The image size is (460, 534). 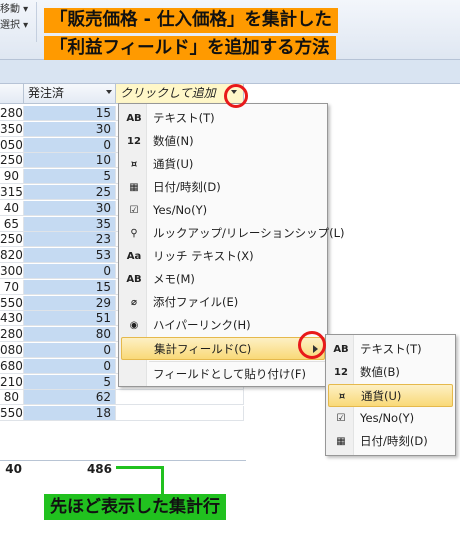 I want to click on cell-price: 80, so click(x=12, y=398).